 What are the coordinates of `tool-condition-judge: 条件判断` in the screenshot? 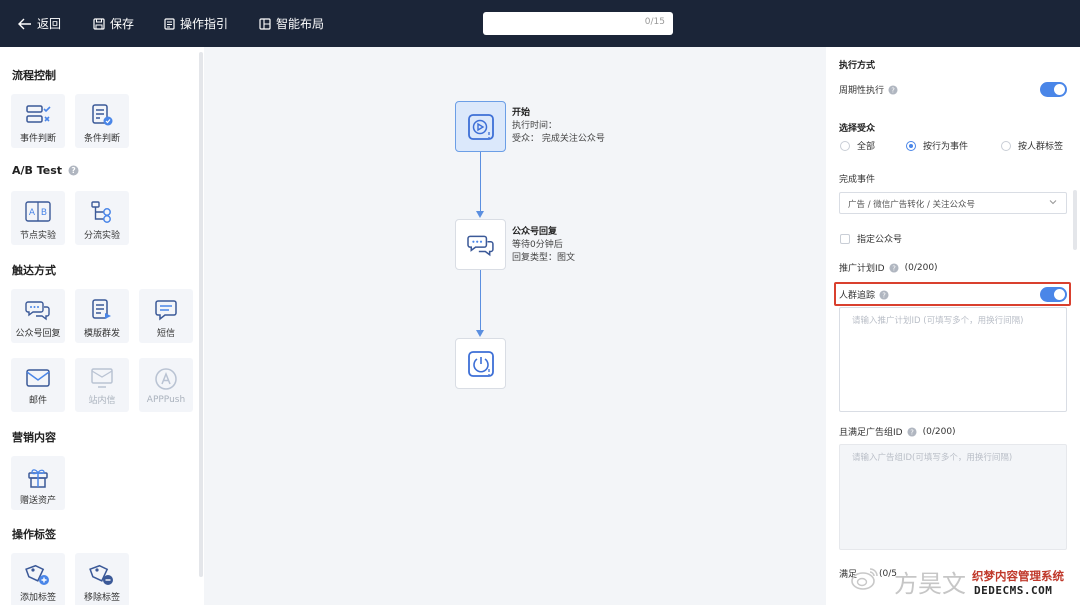 It's located at (102, 121).